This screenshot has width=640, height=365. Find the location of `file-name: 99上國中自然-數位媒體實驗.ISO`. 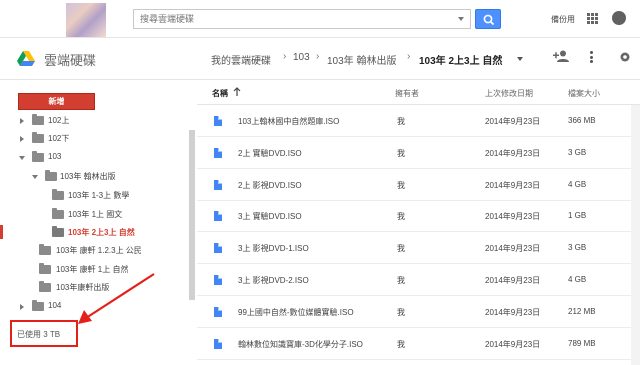

file-name: 99上國中自然-數位媒體實驗.ISO is located at coordinates (296, 312).